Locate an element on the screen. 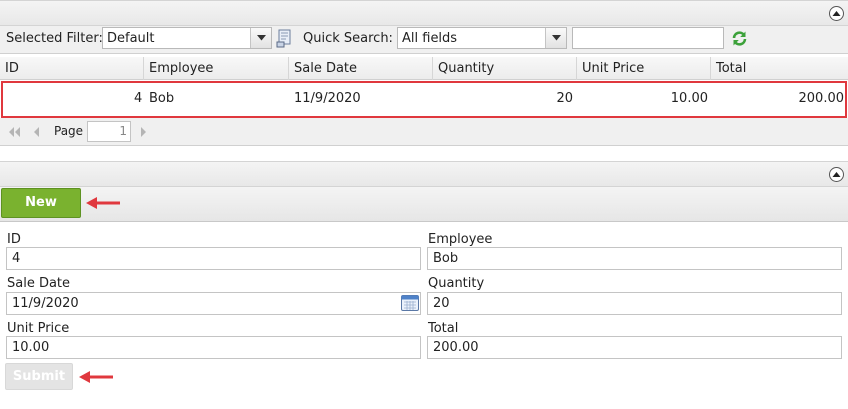  search-field-select: All fields is located at coordinates (482, 38).